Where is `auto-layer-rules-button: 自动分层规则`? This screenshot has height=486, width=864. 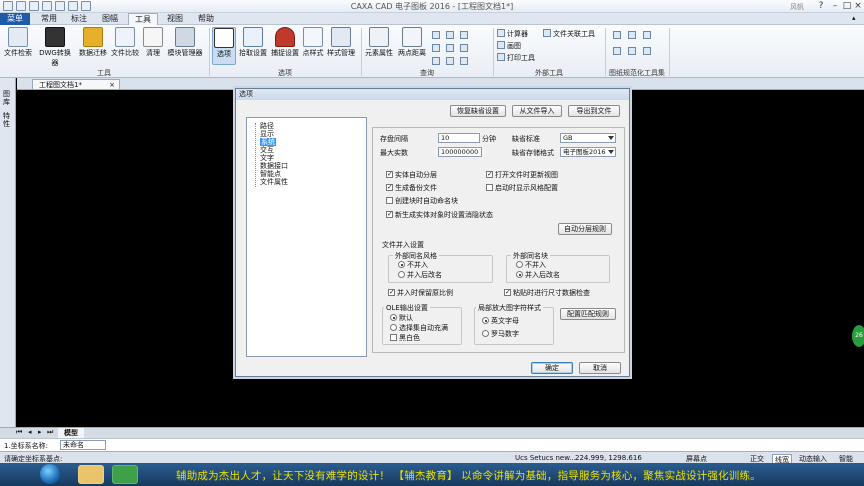
auto-layer-rules-button: 自动分层规则 is located at coordinates (585, 229).